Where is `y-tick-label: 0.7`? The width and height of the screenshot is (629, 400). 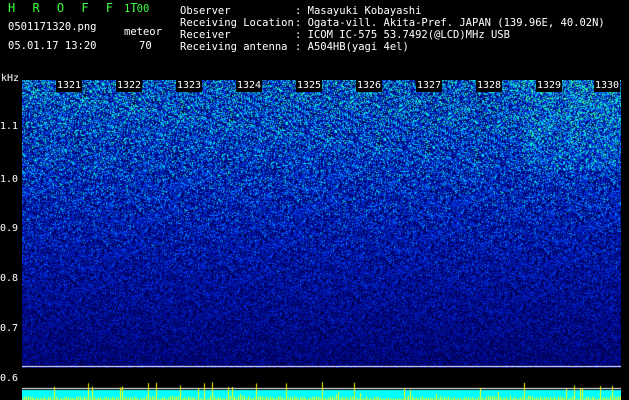 y-tick-label: 0.7 is located at coordinates (9, 328).